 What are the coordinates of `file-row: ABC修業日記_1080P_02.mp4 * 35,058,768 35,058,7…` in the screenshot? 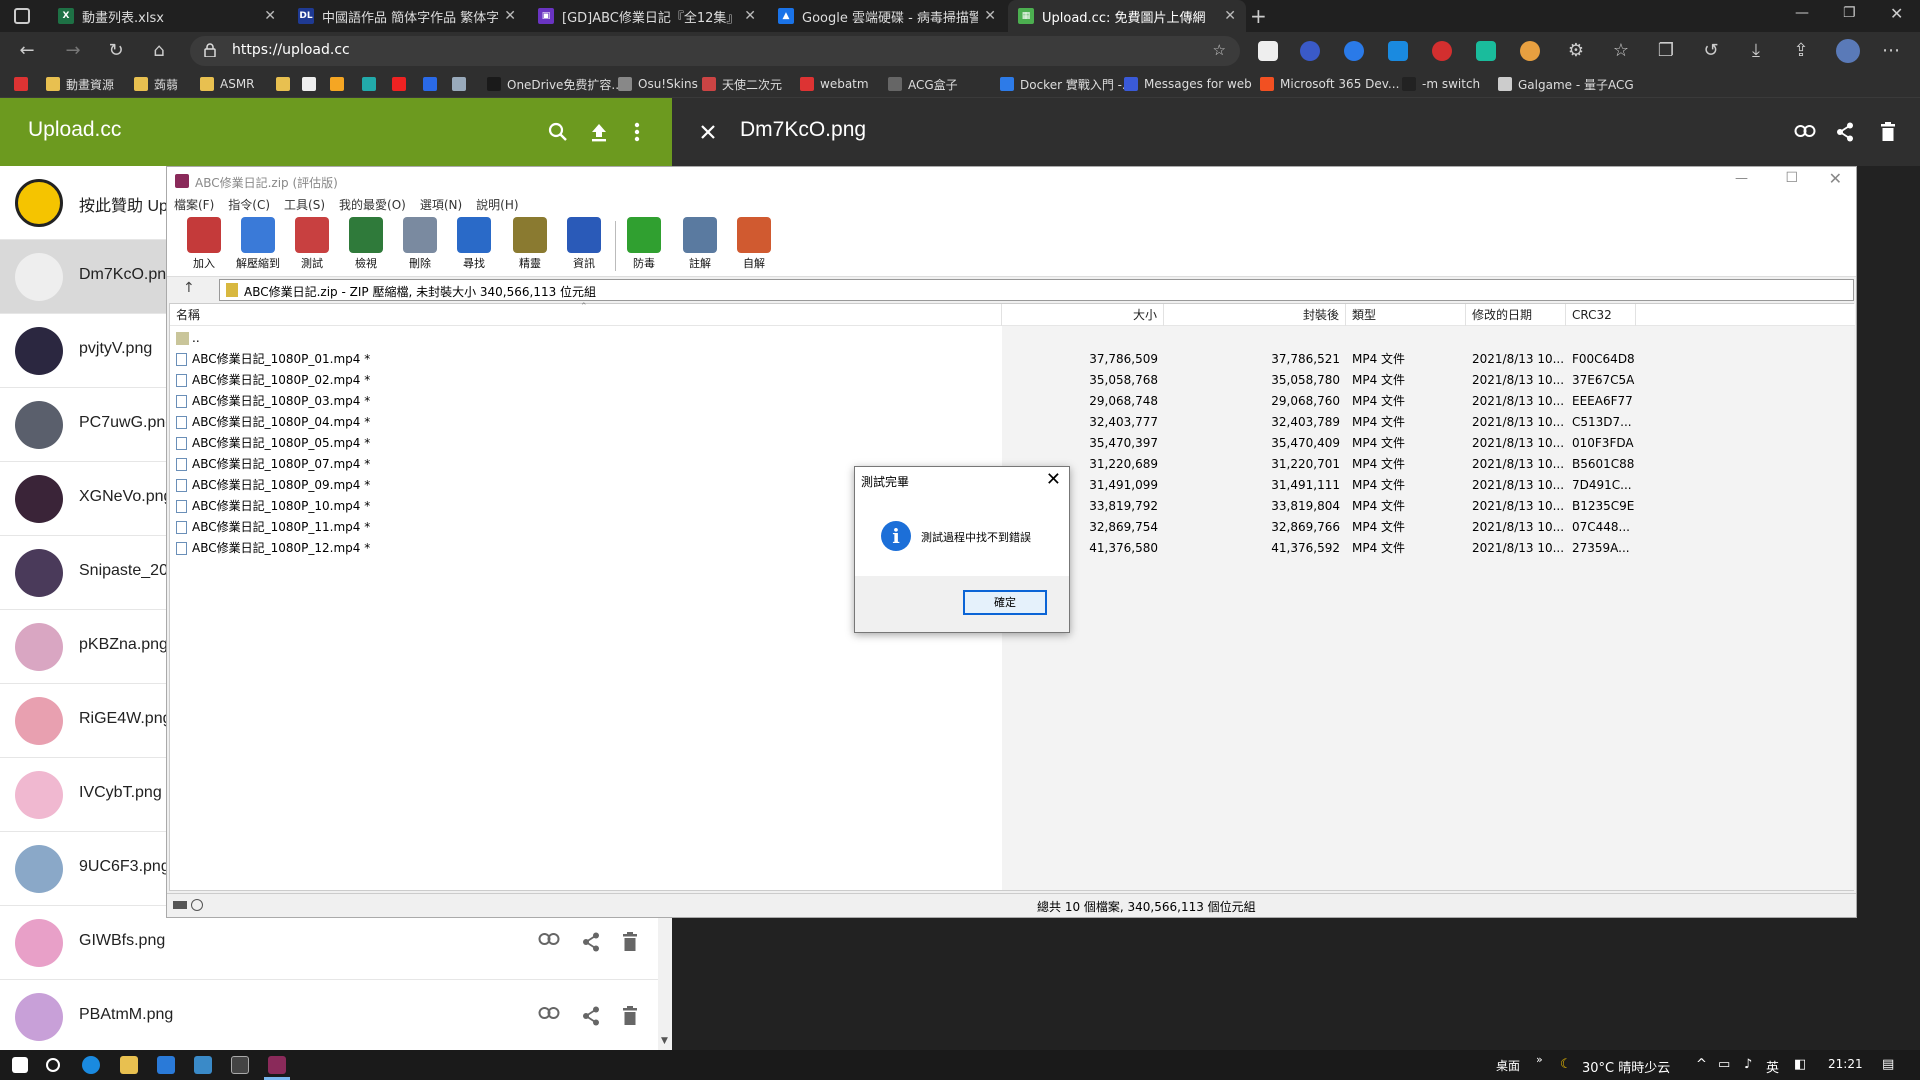 It's located at (903, 380).